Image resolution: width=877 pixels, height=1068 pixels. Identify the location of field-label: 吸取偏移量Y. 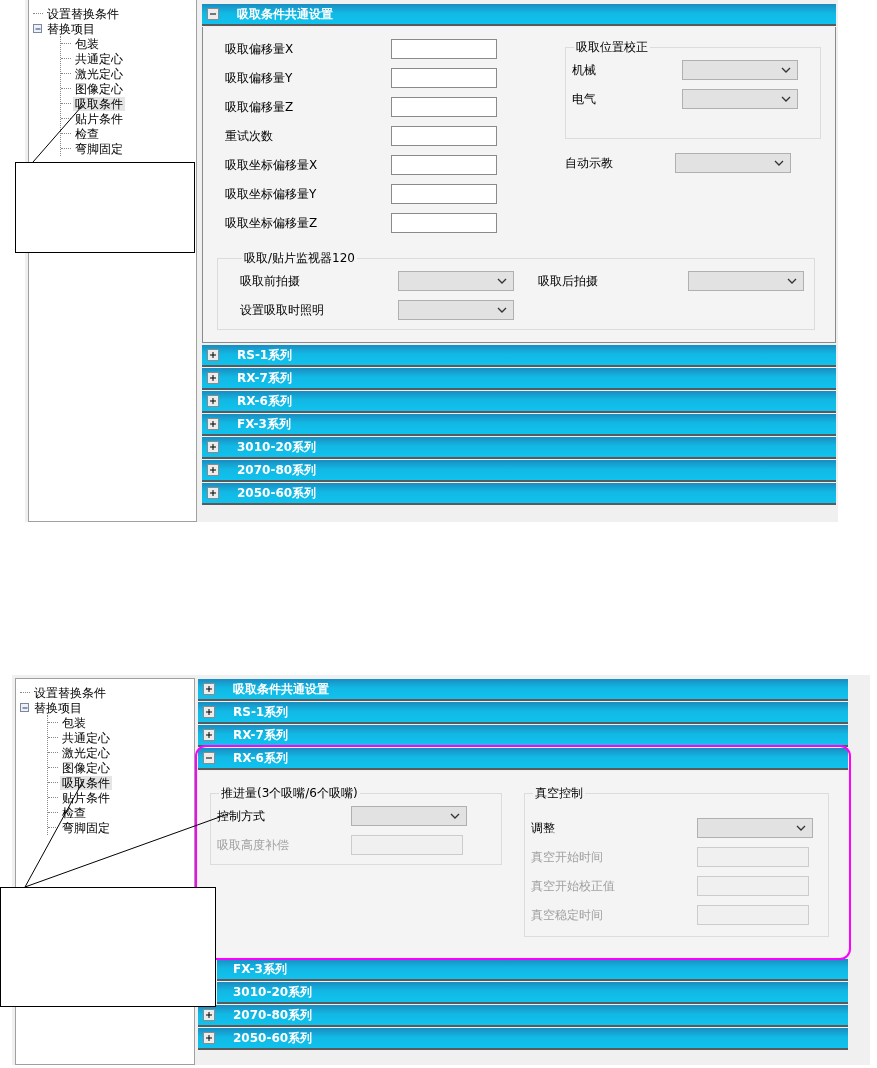
(259, 78).